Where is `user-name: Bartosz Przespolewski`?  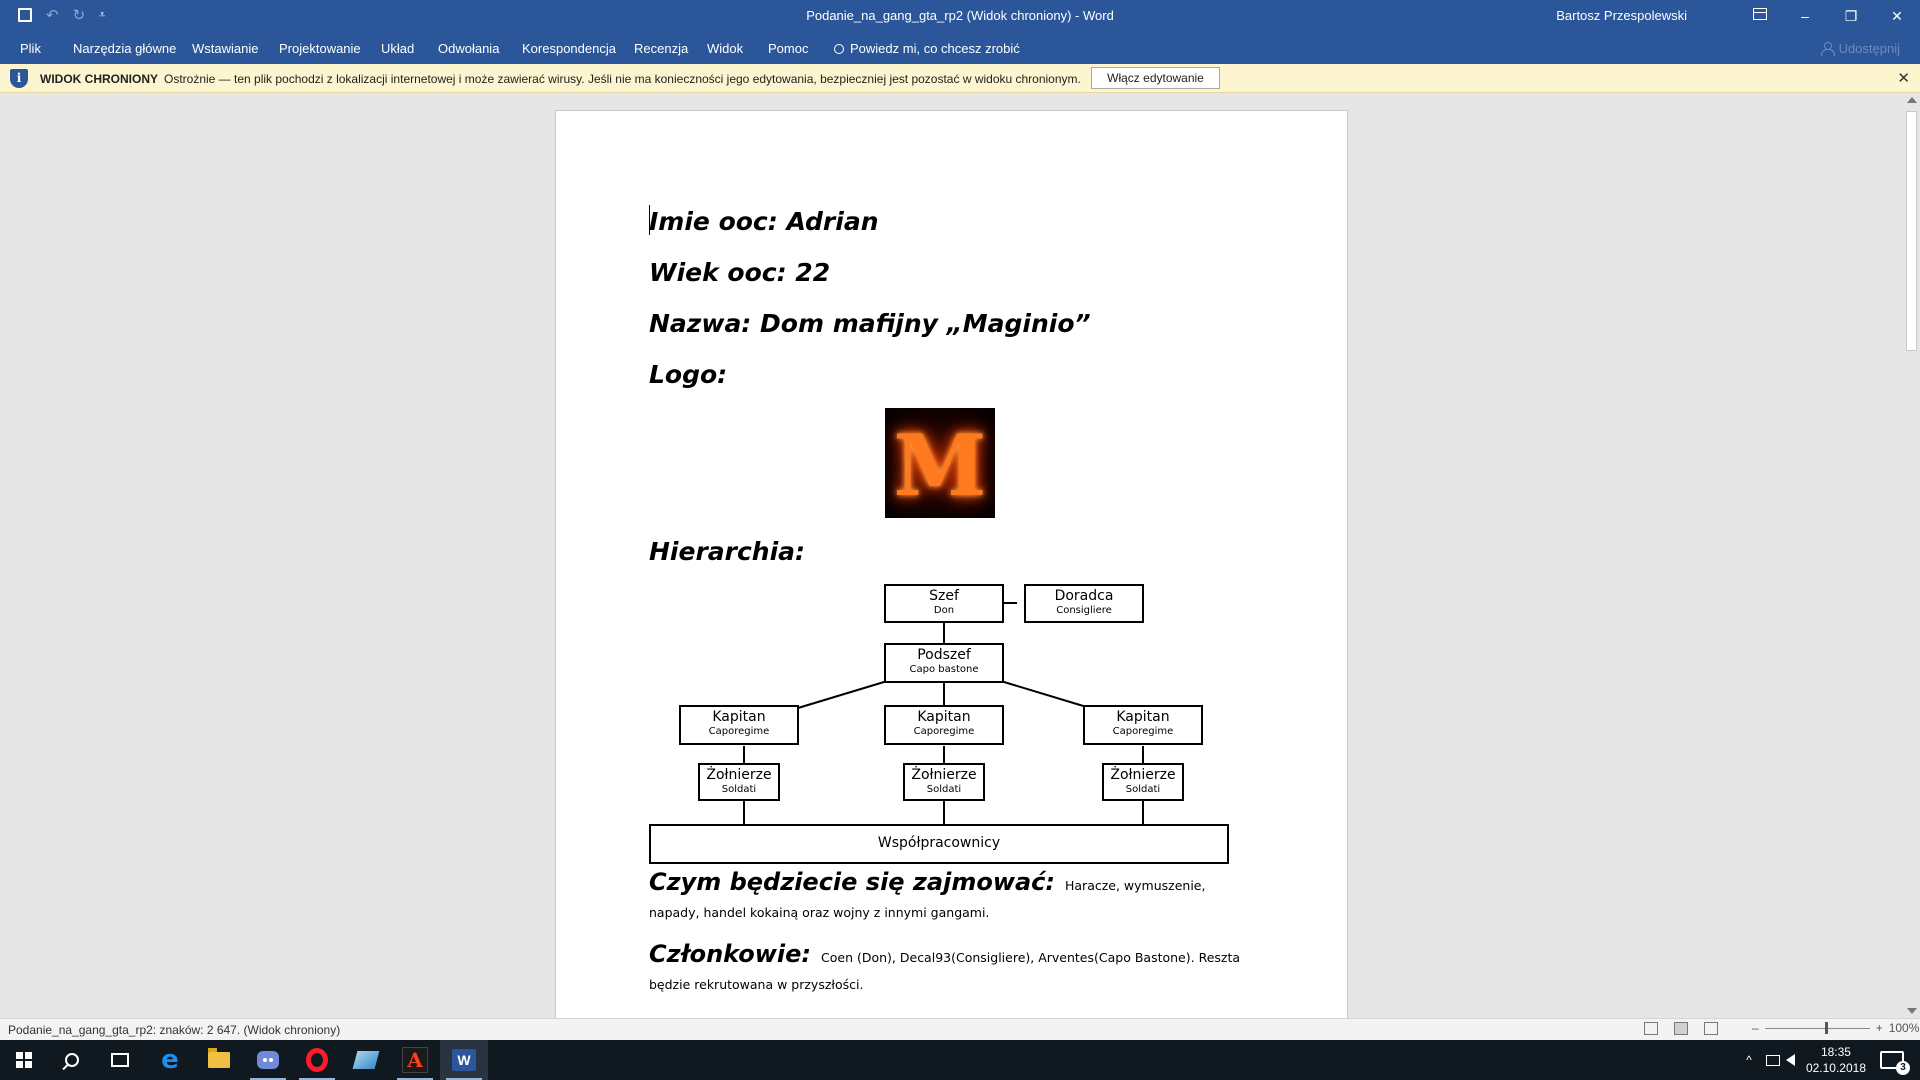
user-name: Bartosz Przespolewski is located at coordinates (1621, 15).